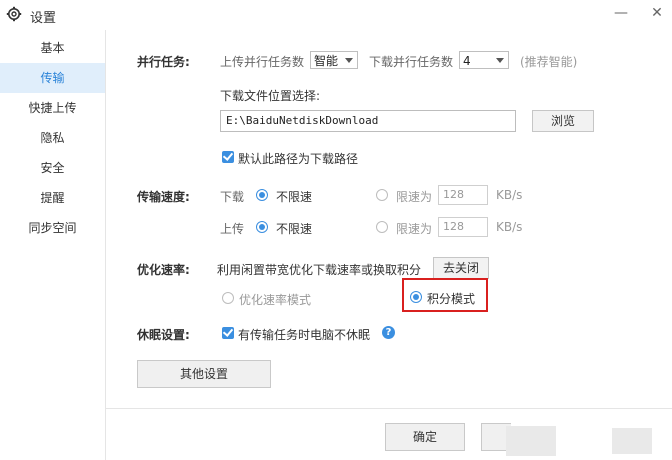  What do you see at coordinates (52, 78) in the screenshot?
I see `sidebar-item-transfer: 传输` at bounding box center [52, 78].